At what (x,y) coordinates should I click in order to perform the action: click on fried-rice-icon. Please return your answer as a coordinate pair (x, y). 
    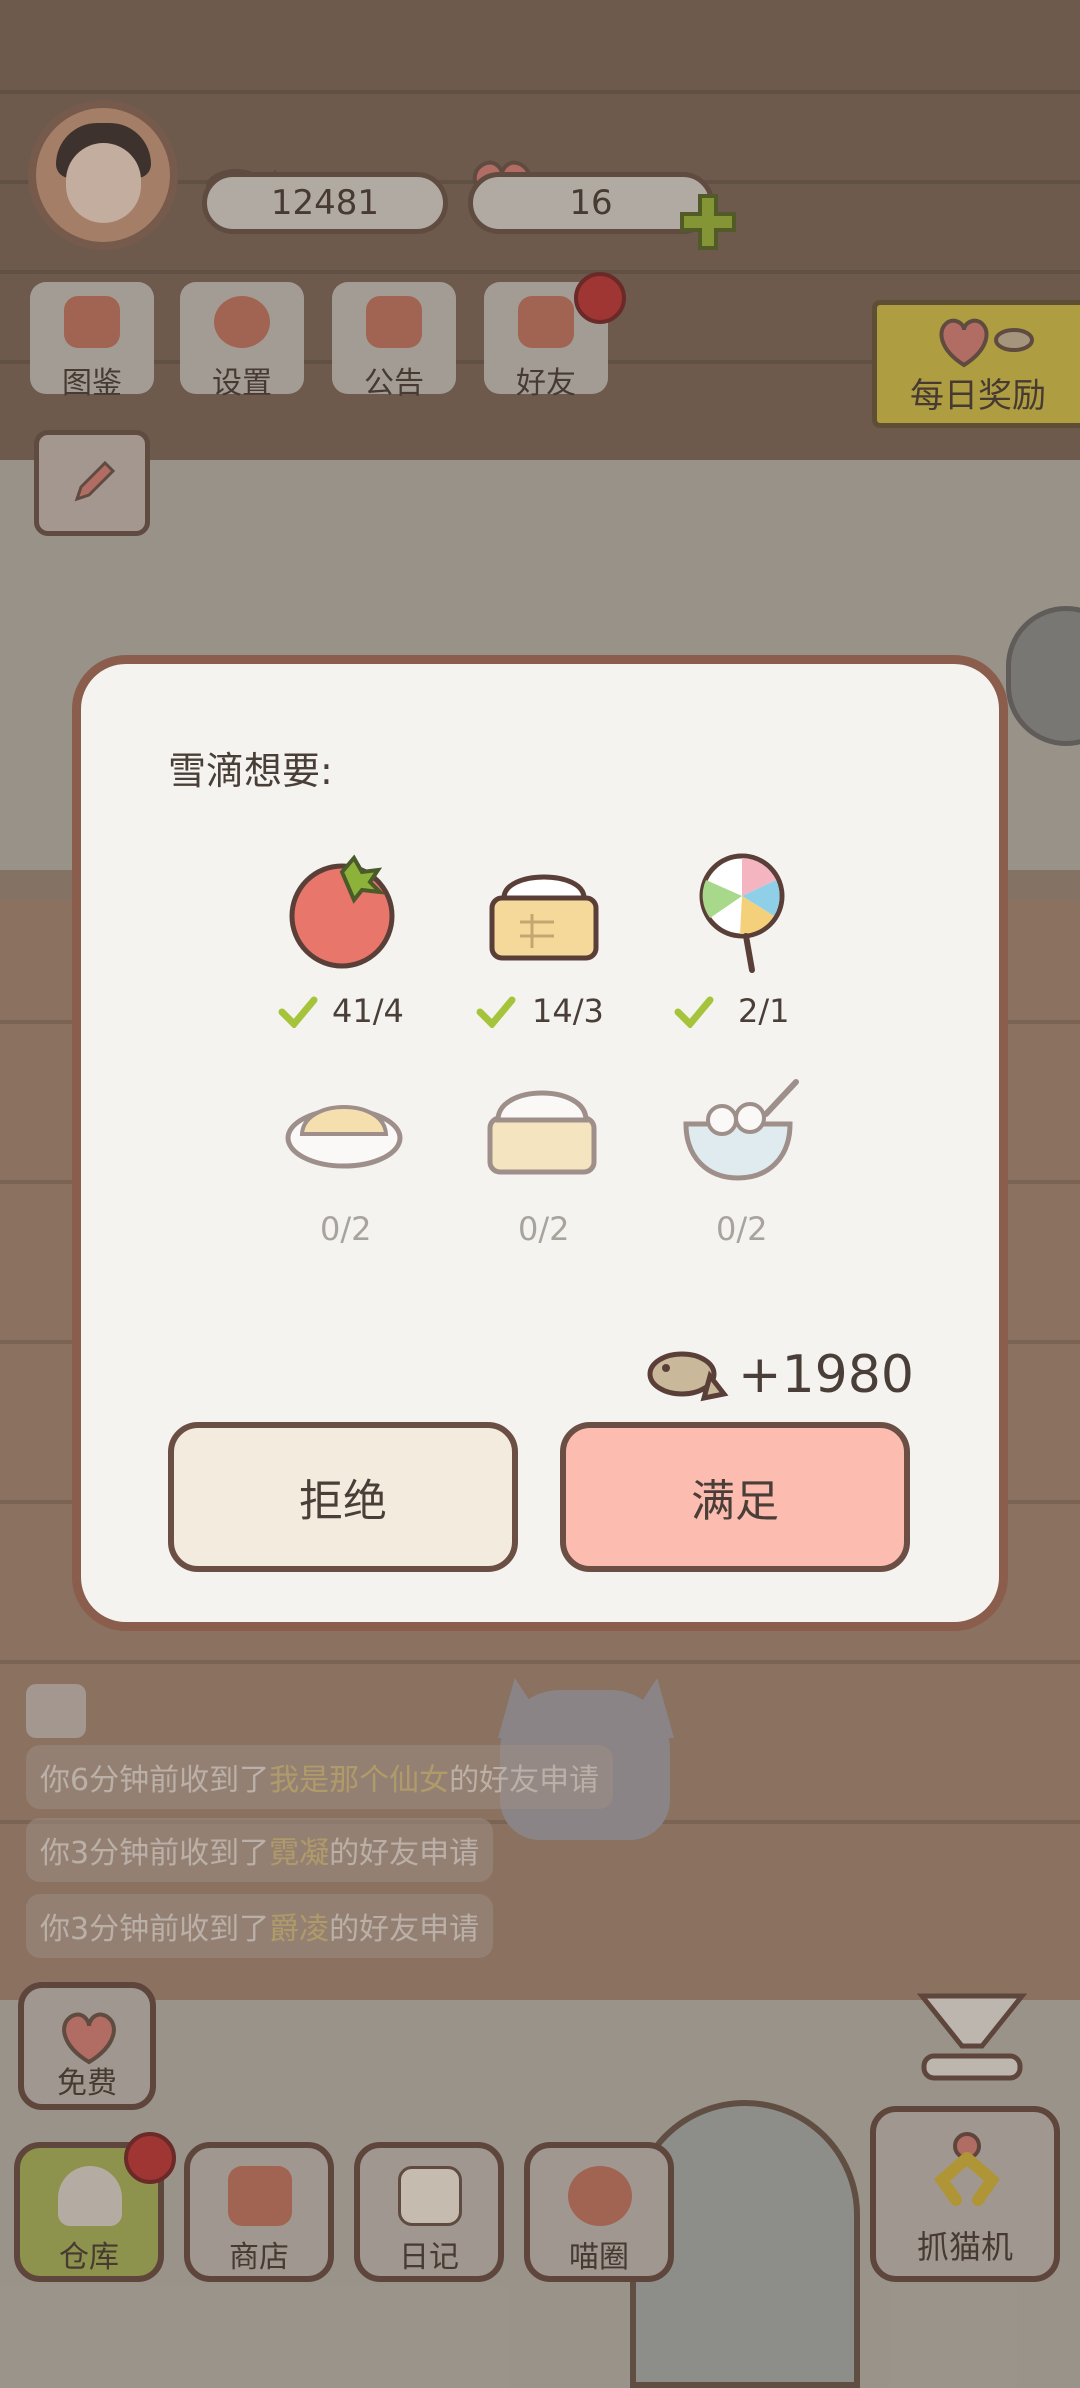
    Looking at the image, I should click on (344, 1137).